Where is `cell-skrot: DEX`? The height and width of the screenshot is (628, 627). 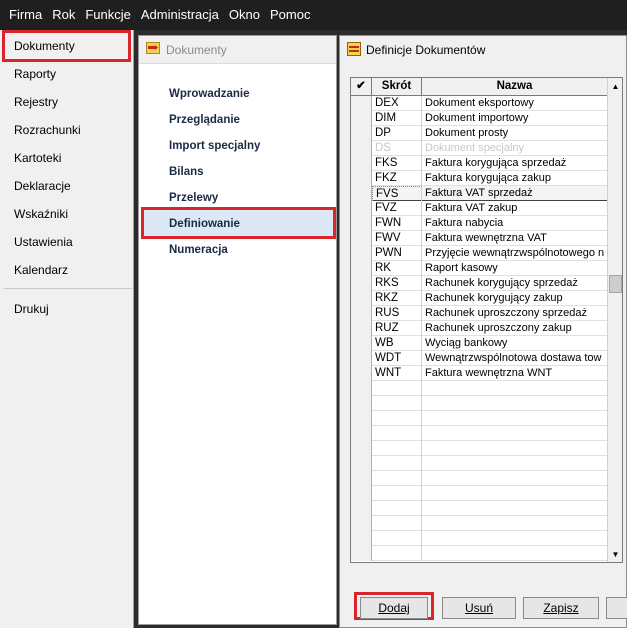 cell-skrot: DEX is located at coordinates (397, 103).